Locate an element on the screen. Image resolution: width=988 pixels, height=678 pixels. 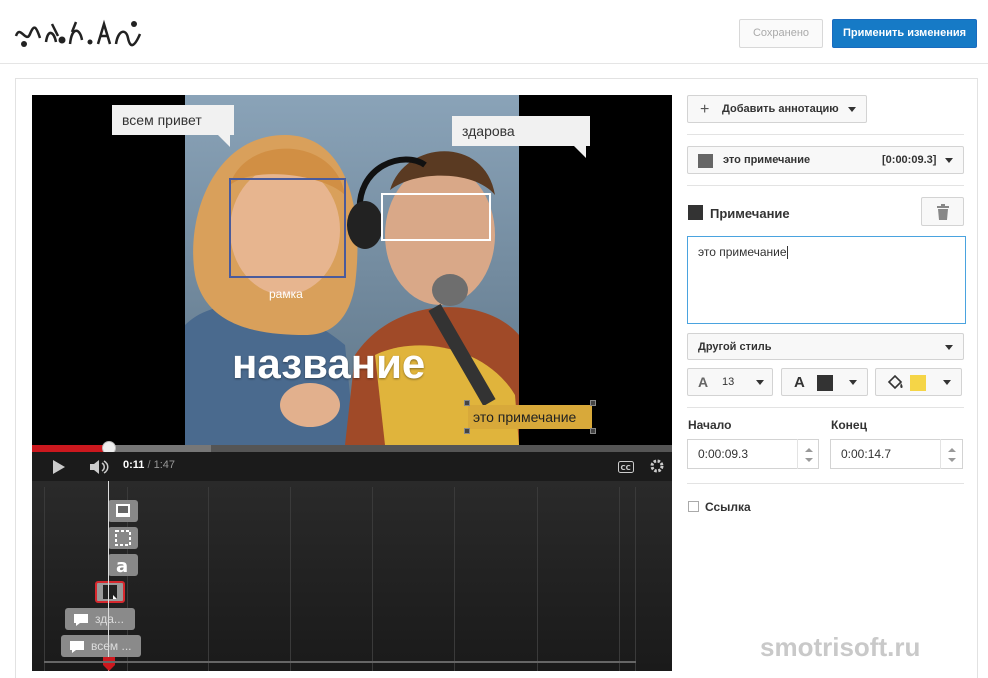
start-time-label: Начало is located at coordinates (710, 425).